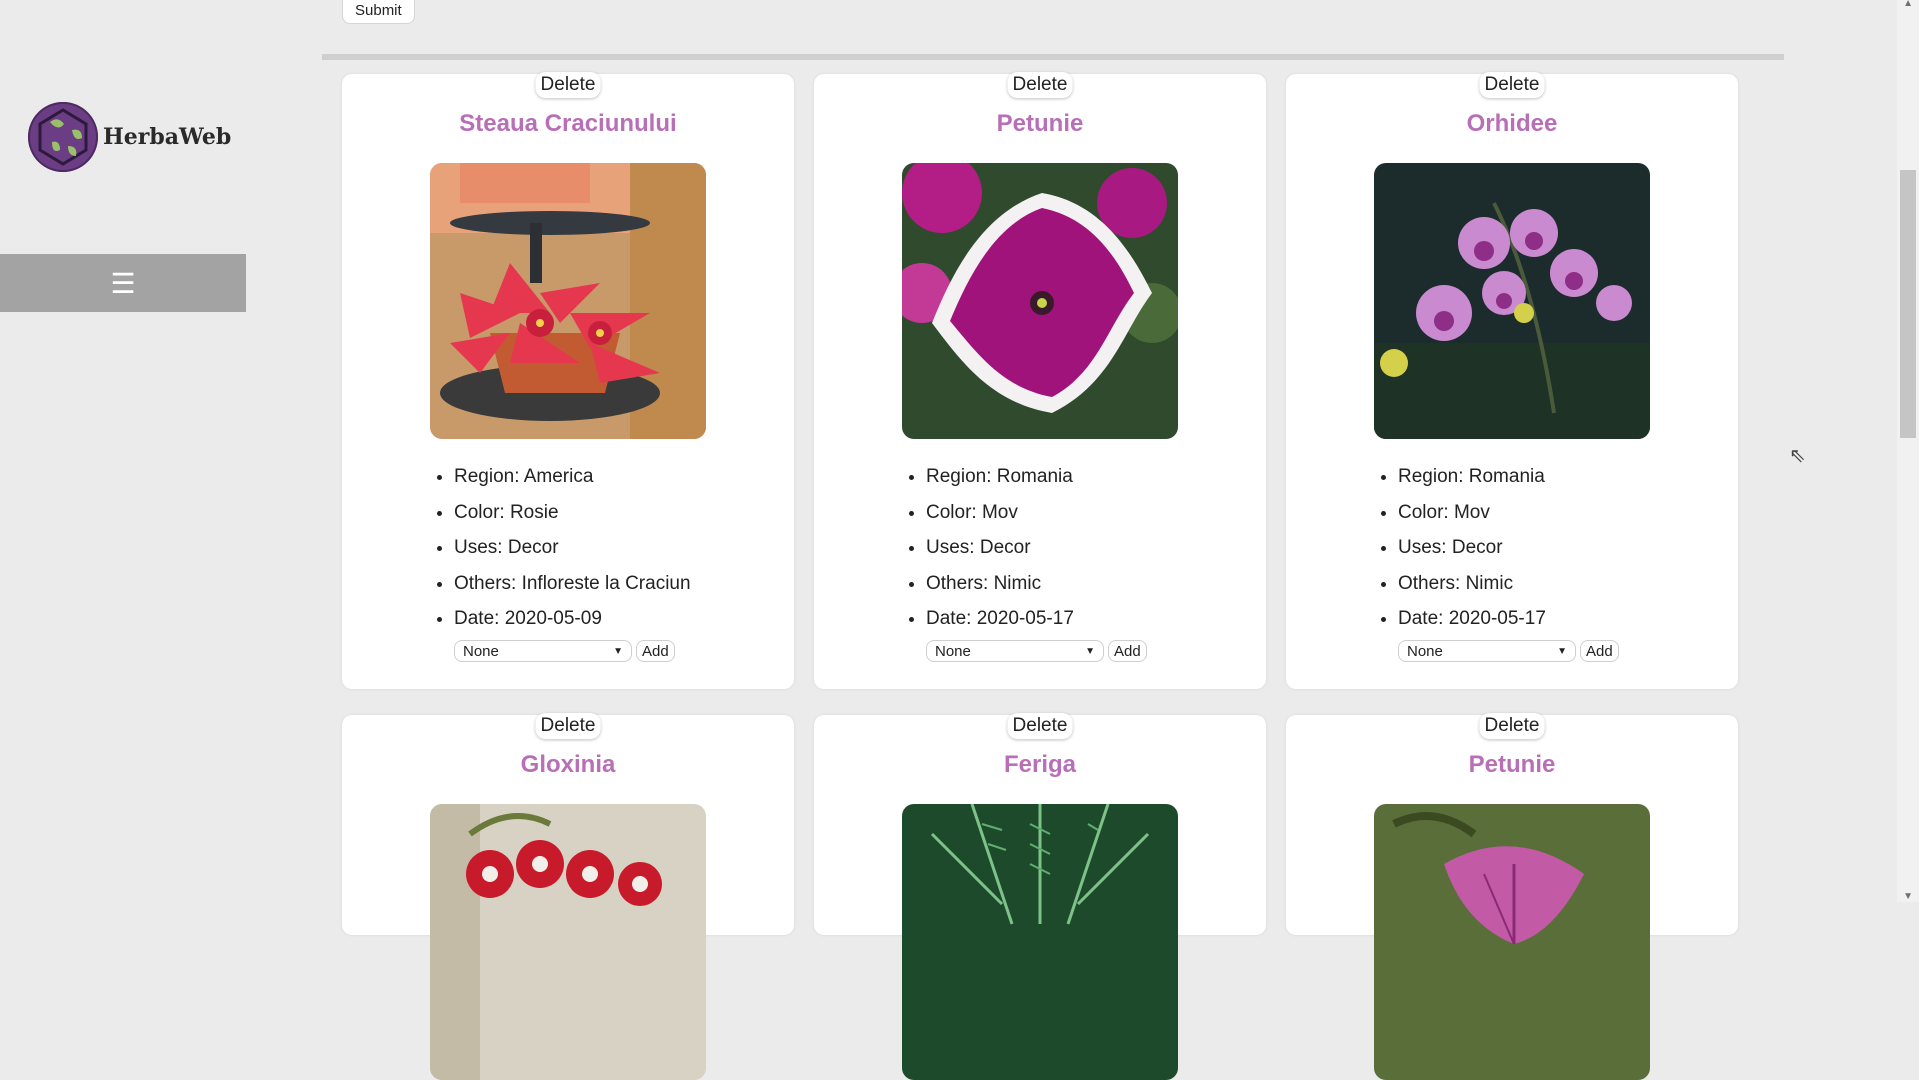  I want to click on hamburger-icon: ☰, so click(123, 283).